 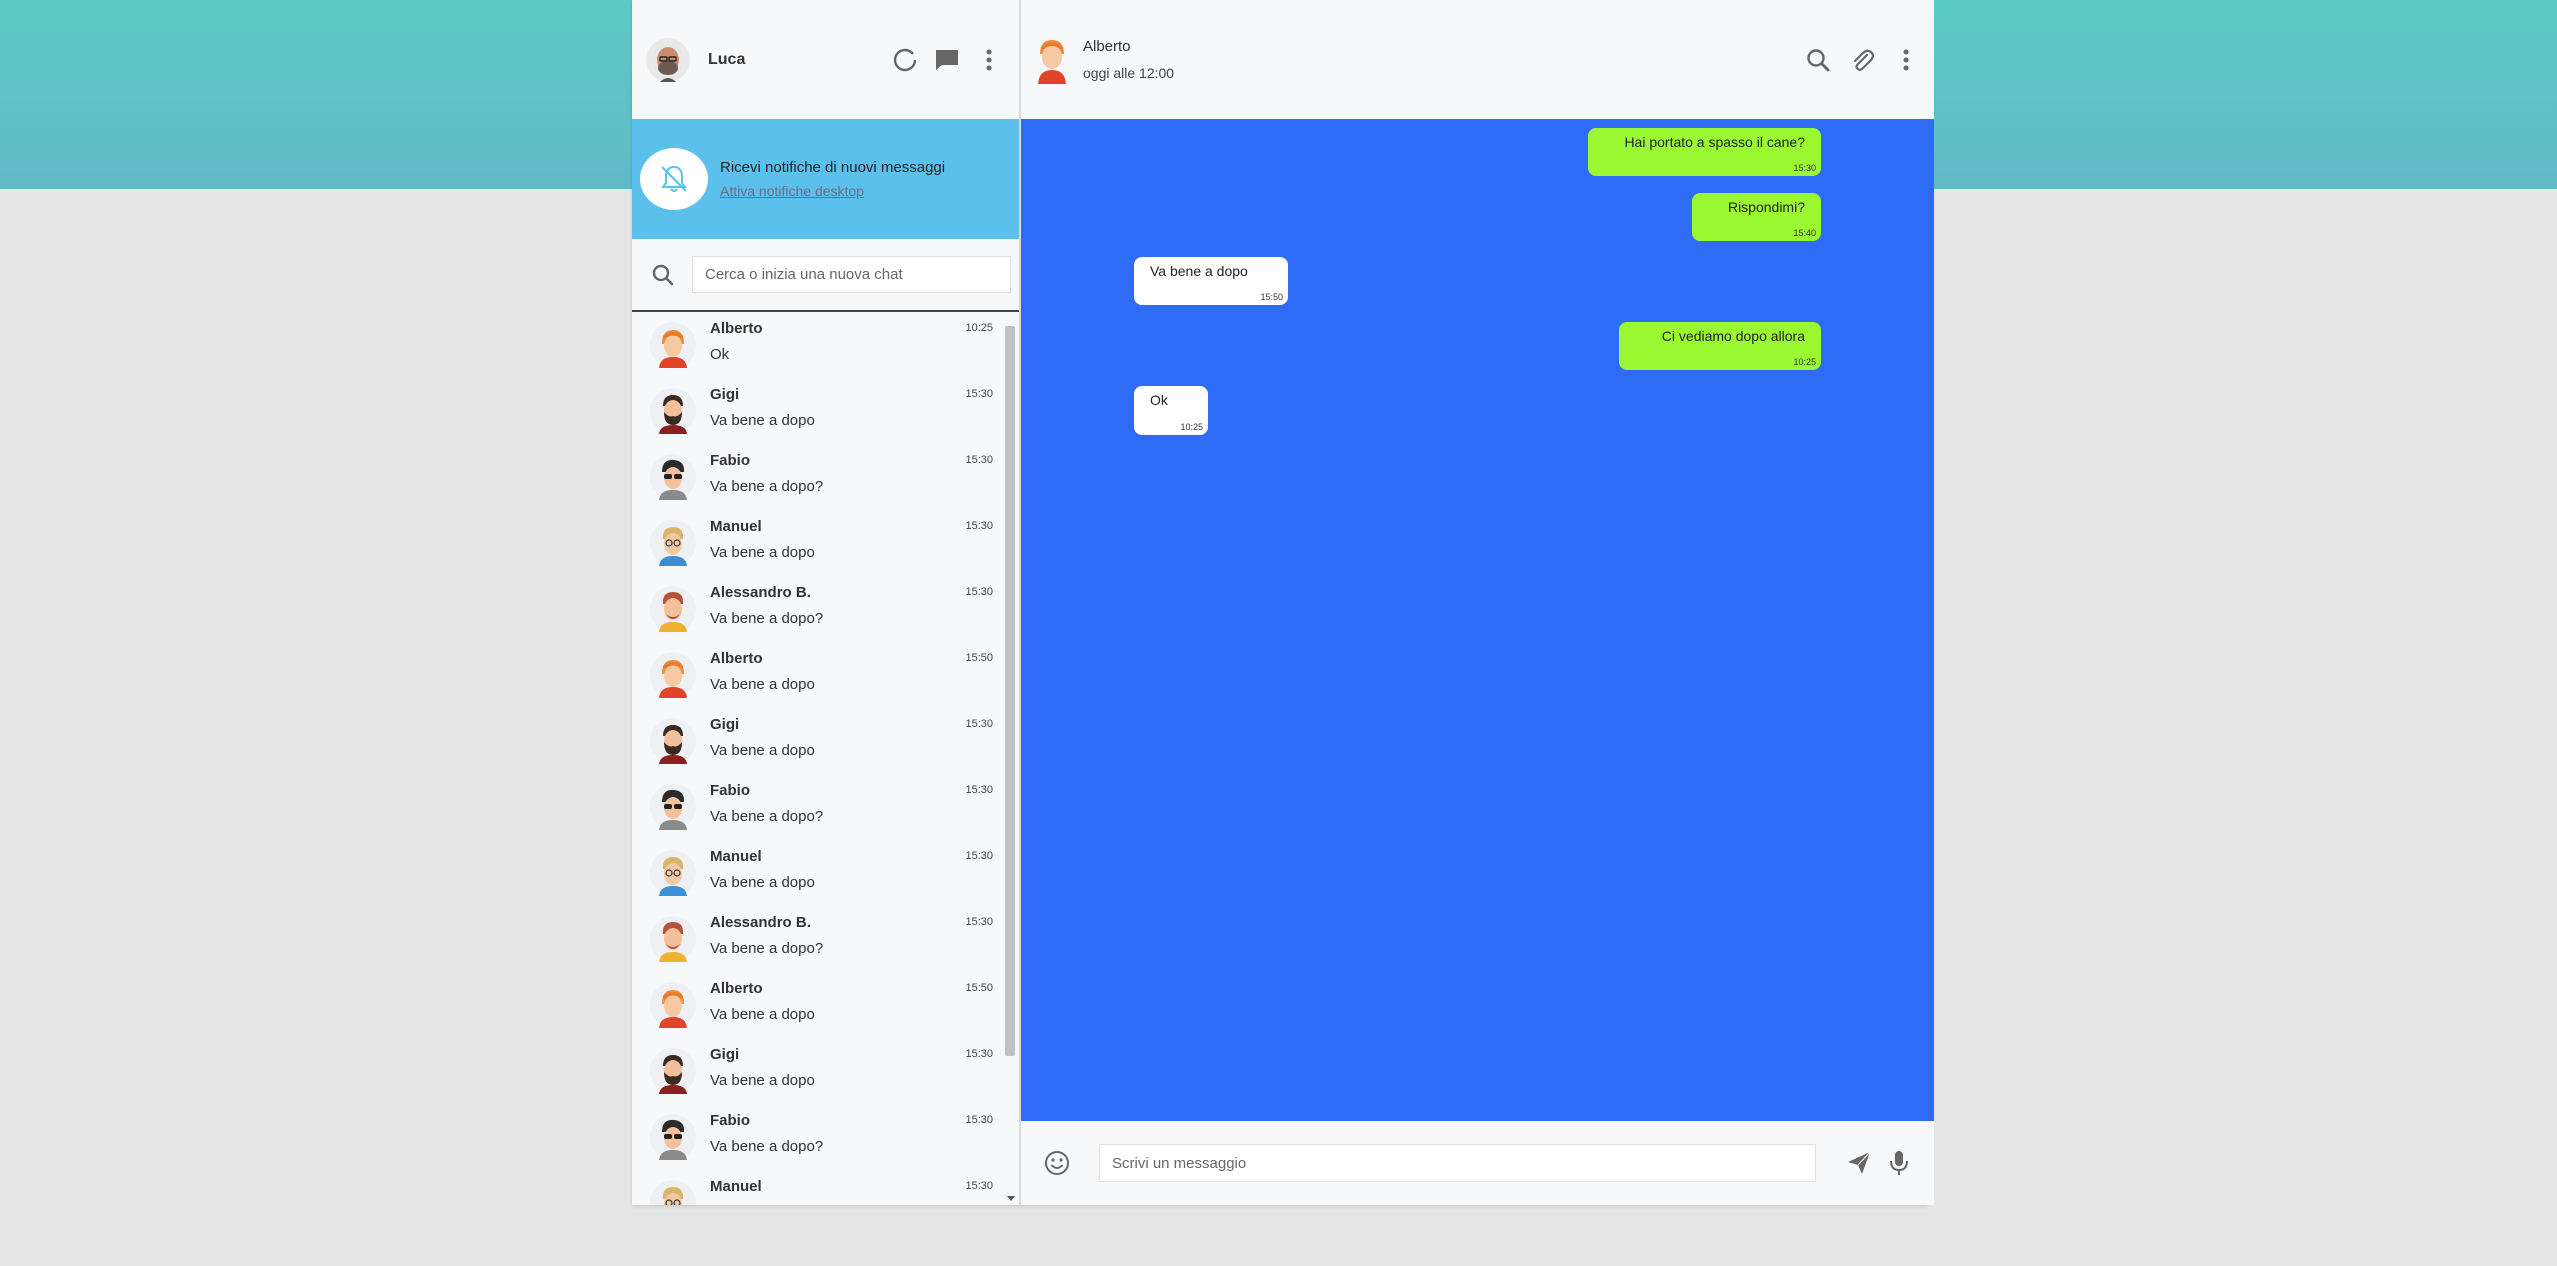 I want to click on message-time: 15:40, so click(x=1804, y=233).